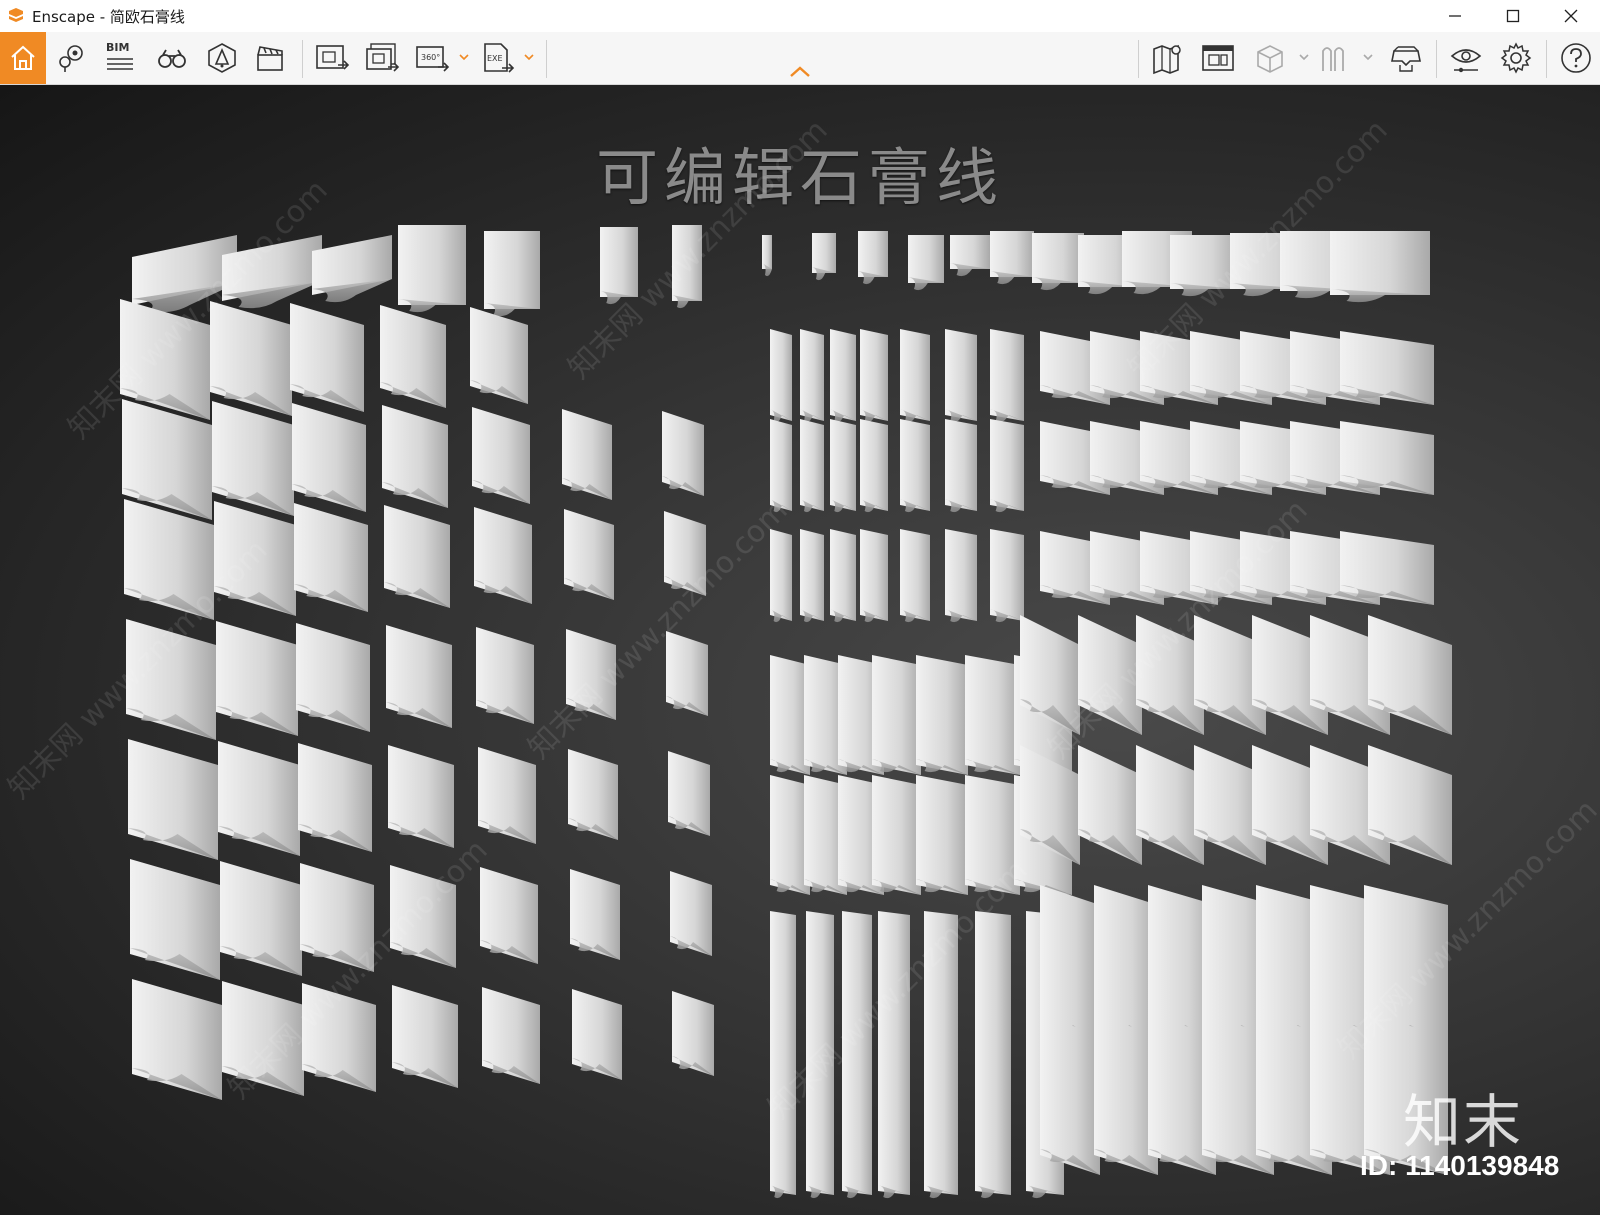  Describe the element at coordinates (108, 16) in the screenshot. I see `window-title: Enscape - 简欧石膏线` at that location.